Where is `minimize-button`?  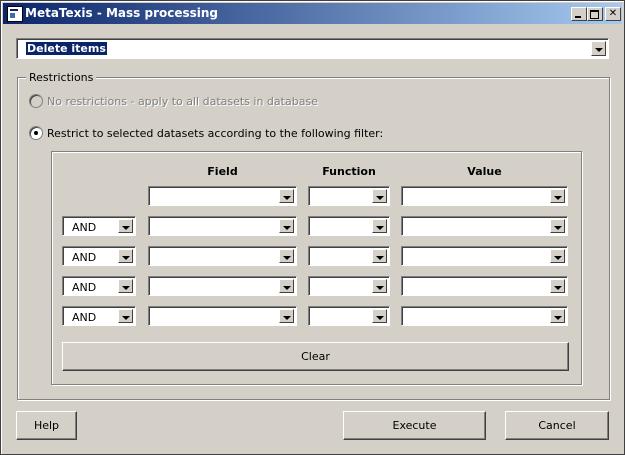
minimize-button is located at coordinates (579, 14).